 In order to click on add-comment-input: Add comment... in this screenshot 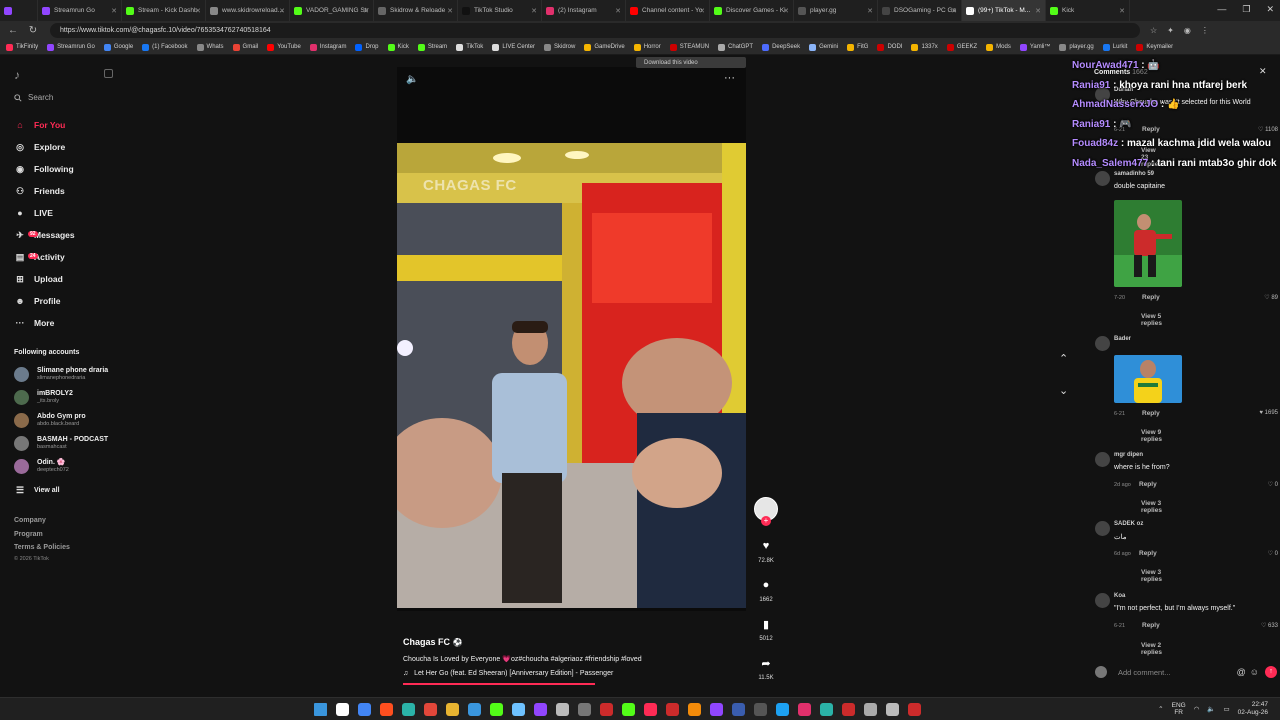, I will do `click(1175, 672)`.